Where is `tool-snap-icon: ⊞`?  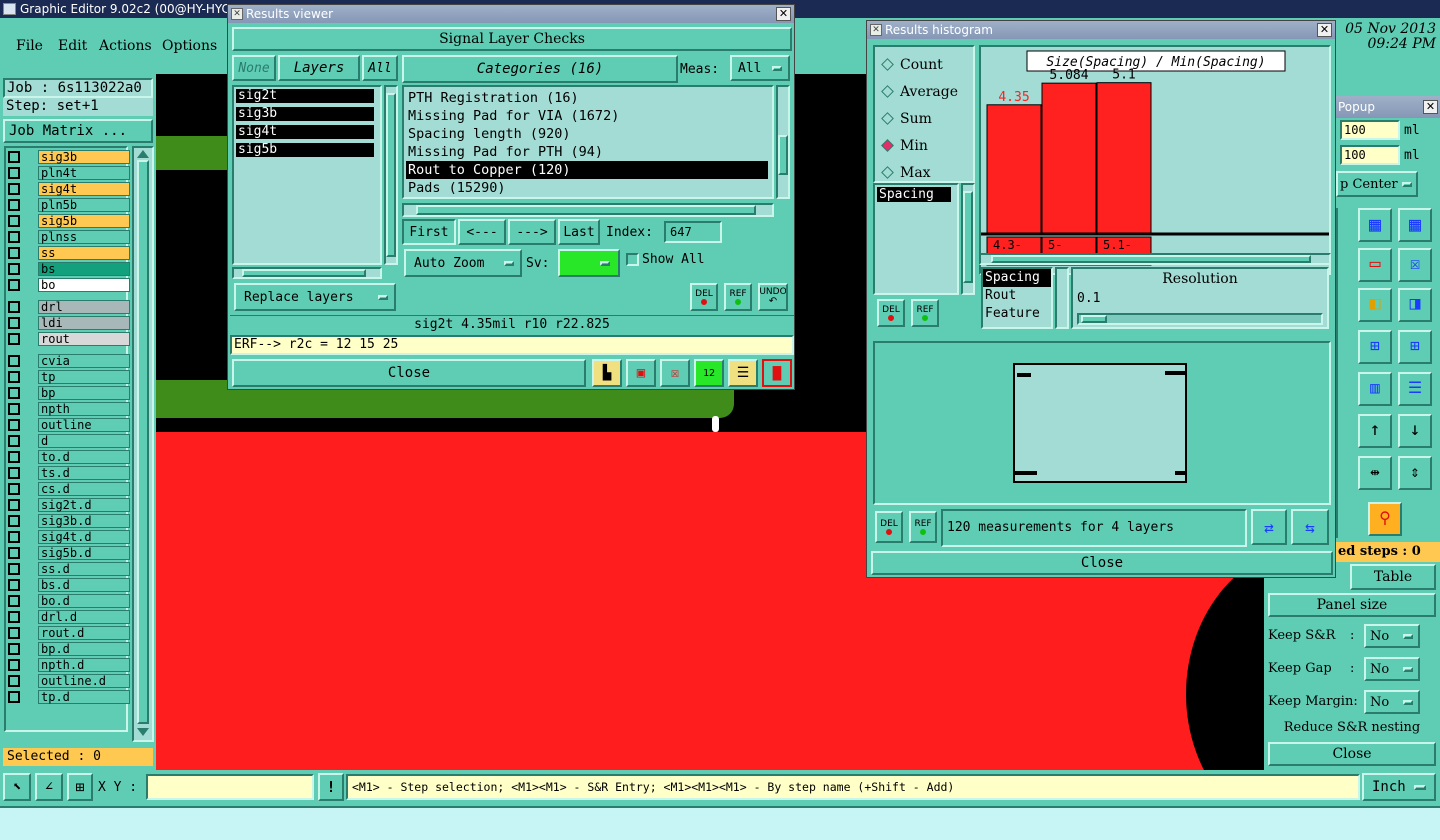 tool-snap-icon: ⊞ is located at coordinates (80, 787).